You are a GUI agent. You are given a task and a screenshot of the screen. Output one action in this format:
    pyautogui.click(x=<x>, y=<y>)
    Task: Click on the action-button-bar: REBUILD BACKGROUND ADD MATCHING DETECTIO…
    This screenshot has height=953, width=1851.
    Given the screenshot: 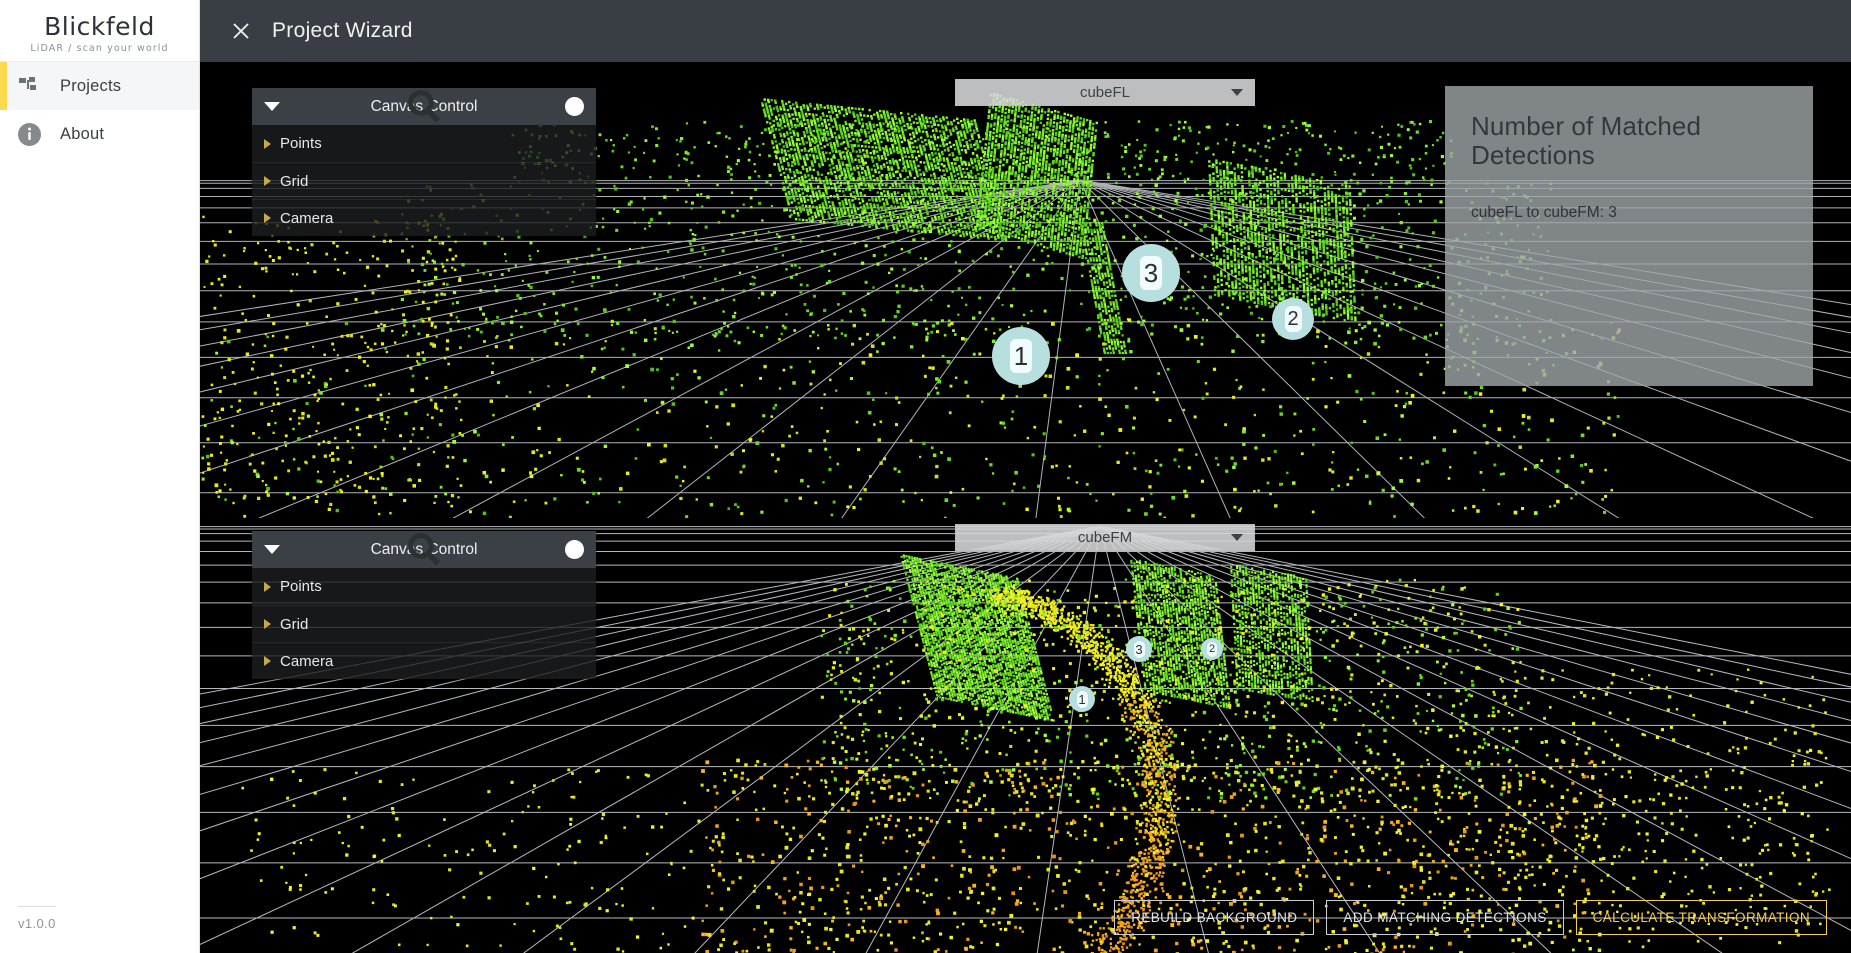 What is the action you would take?
    pyautogui.click(x=1470, y=917)
    